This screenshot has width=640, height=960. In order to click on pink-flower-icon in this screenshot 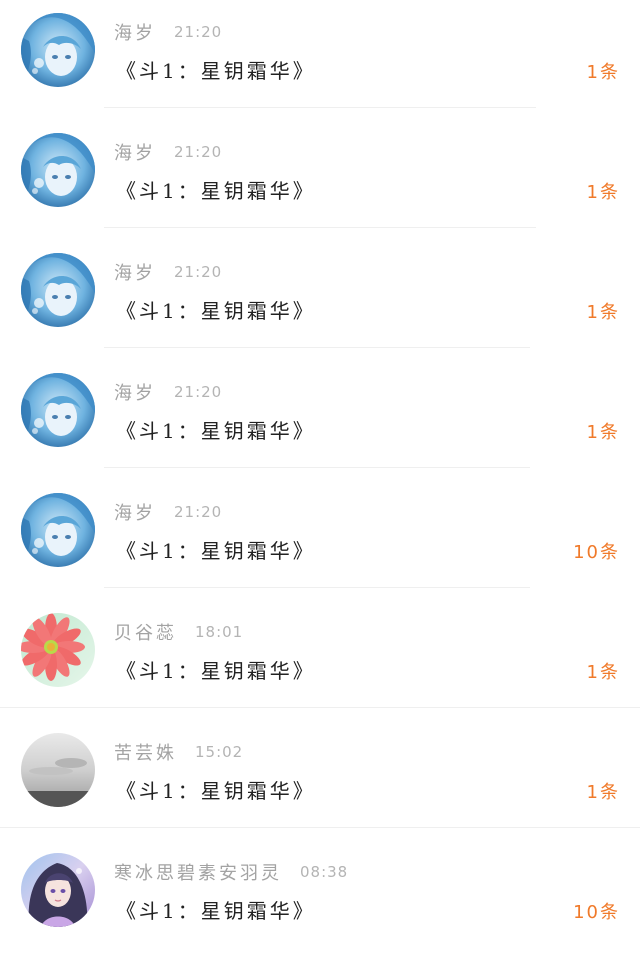, I will do `click(58, 650)`.